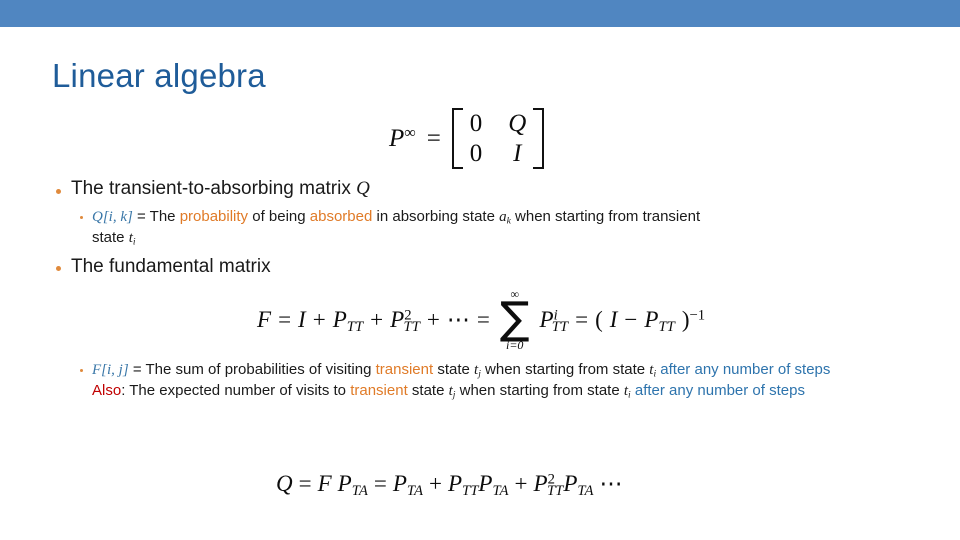 Image resolution: width=960 pixels, height=540 pixels. I want to click on sum-lower-limit: i=0, so click(515, 345).